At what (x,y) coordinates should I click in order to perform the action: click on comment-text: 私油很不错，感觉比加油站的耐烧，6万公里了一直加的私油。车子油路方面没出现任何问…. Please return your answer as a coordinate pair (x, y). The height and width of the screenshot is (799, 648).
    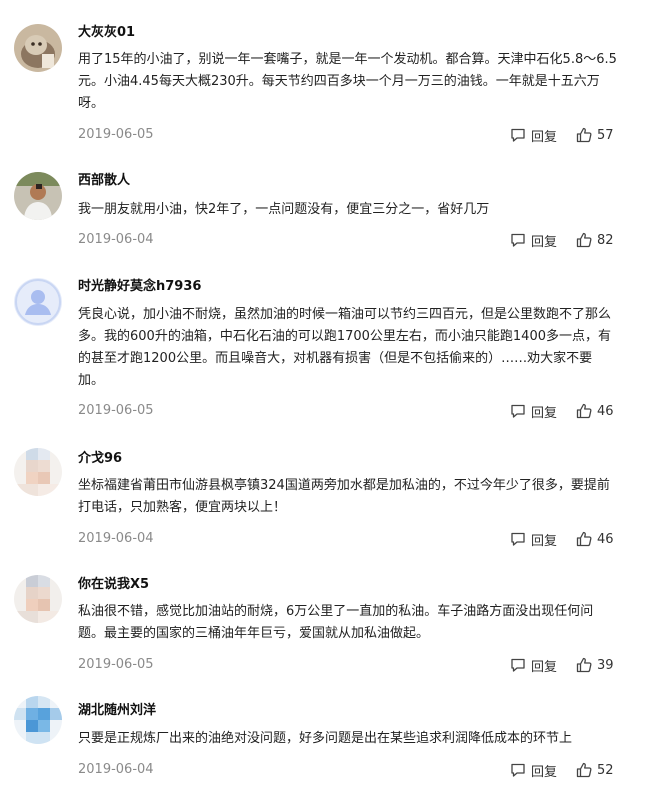
    Looking at the image, I should click on (336, 622).